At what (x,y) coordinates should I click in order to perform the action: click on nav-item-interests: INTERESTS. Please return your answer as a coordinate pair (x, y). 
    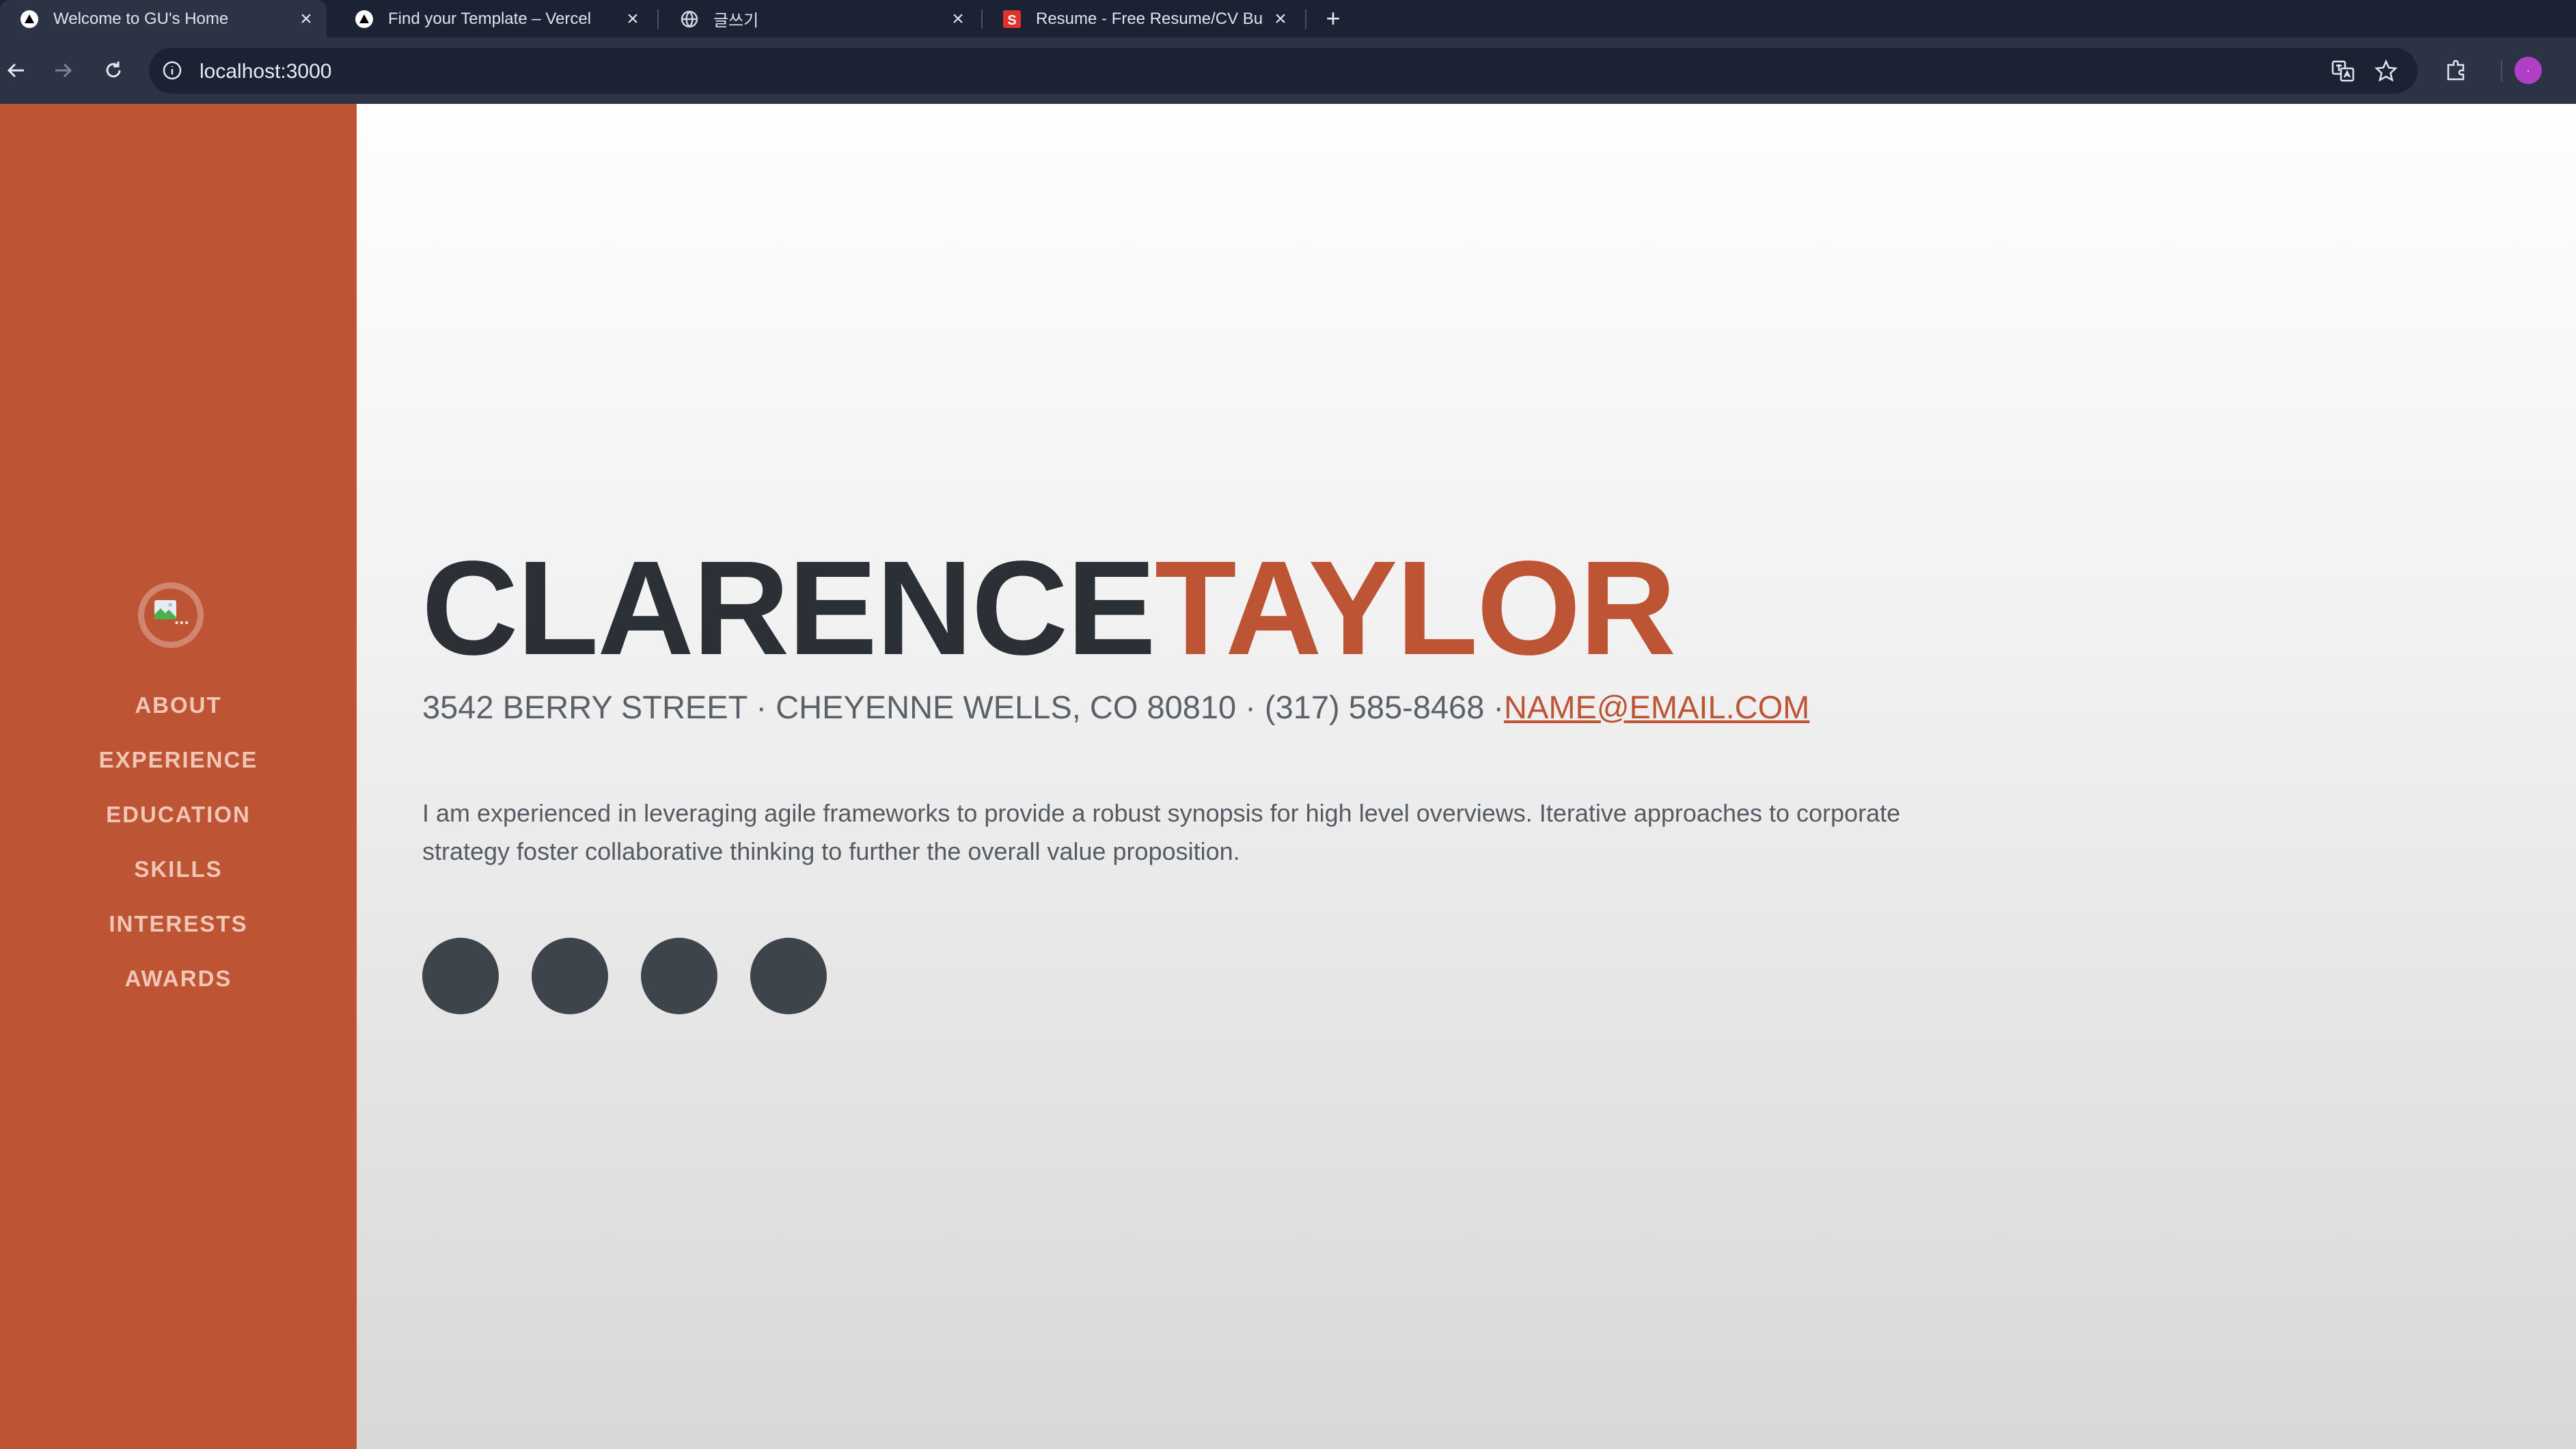
    Looking at the image, I should click on (178, 924).